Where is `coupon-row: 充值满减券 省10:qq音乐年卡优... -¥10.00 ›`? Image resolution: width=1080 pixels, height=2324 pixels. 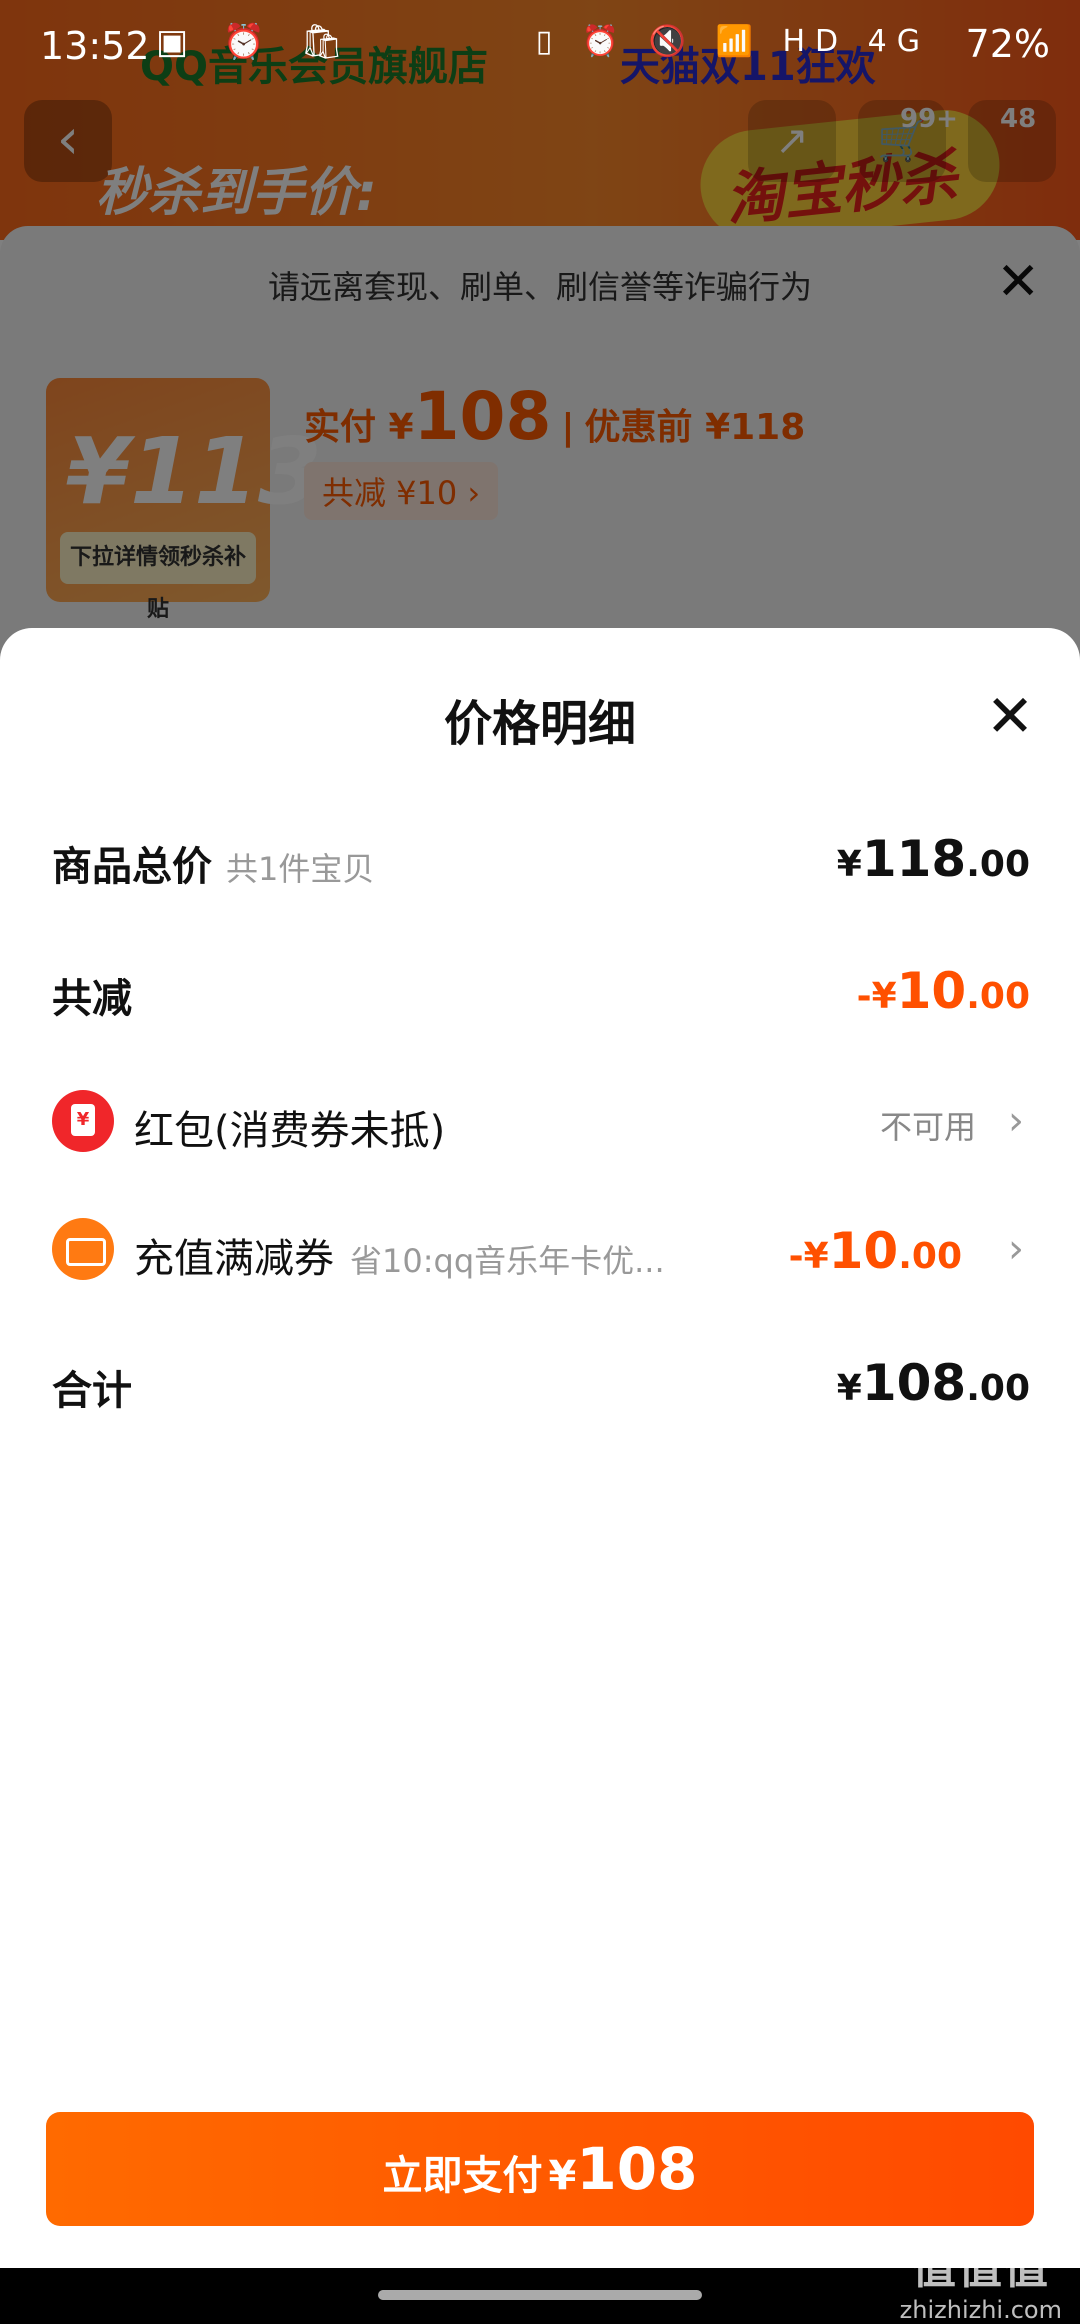 coupon-row: 充值满减券 省10:qq音乐年卡优... -¥10.00 › is located at coordinates (540, 1257).